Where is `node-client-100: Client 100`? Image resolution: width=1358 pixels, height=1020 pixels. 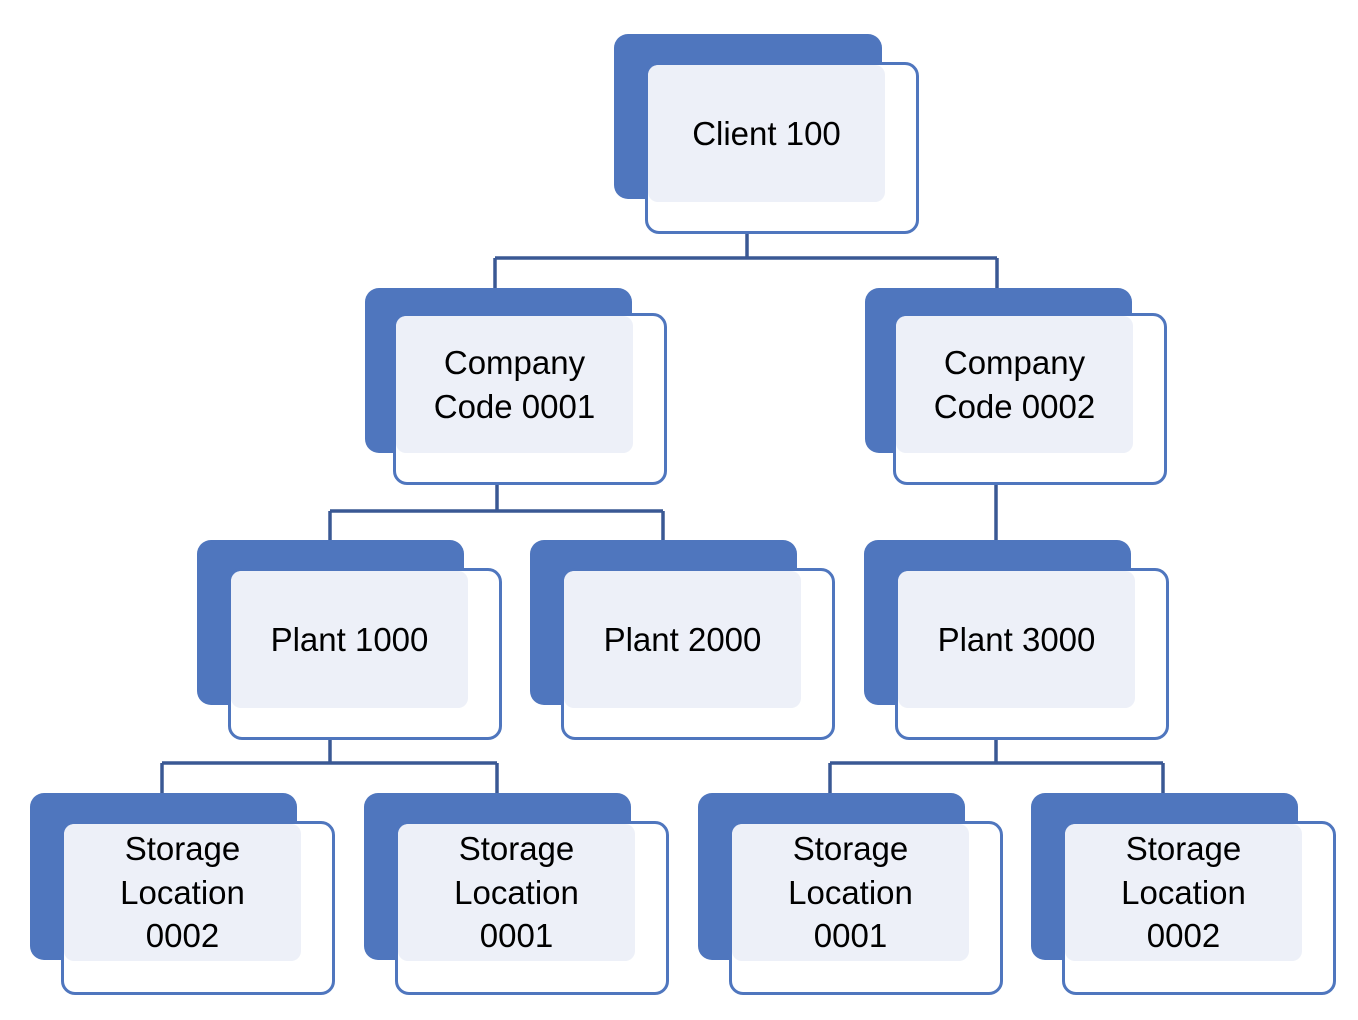
node-client-100: Client 100 is located at coordinates (766, 134).